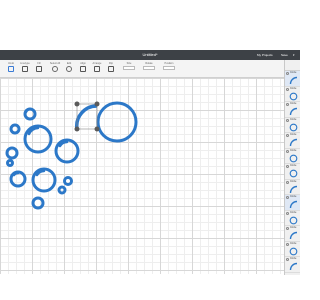  Describe the element at coordinates (265, 55) in the screenshot. I see `my-projects-link: My Projects` at that location.